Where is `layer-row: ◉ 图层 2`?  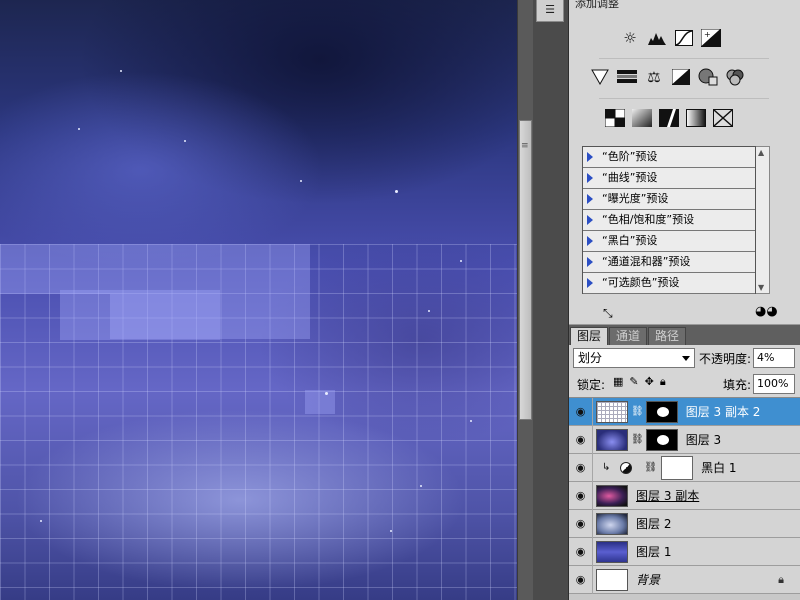
layer-row: ◉ 图层 2 is located at coordinates (684, 523).